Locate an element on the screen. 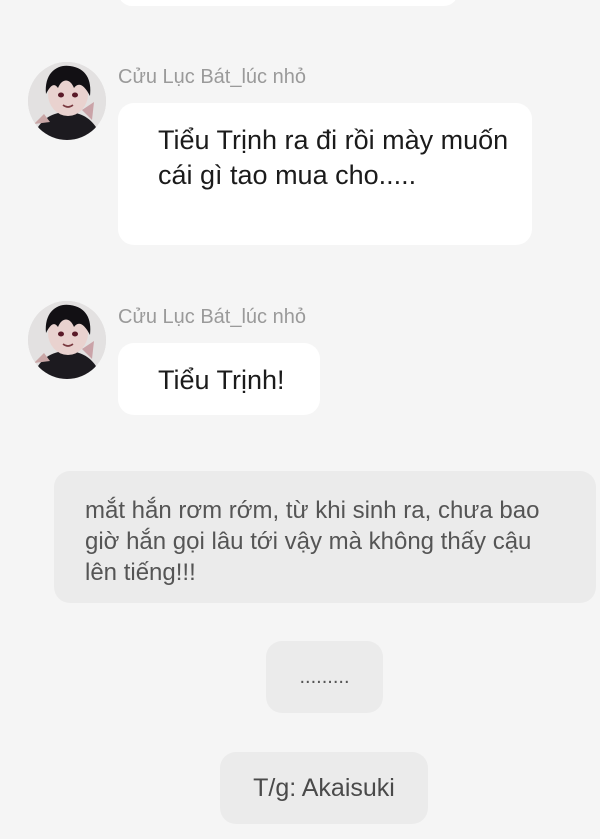  author-credit-bubble: T/g: Akaisuki is located at coordinates (324, 788).